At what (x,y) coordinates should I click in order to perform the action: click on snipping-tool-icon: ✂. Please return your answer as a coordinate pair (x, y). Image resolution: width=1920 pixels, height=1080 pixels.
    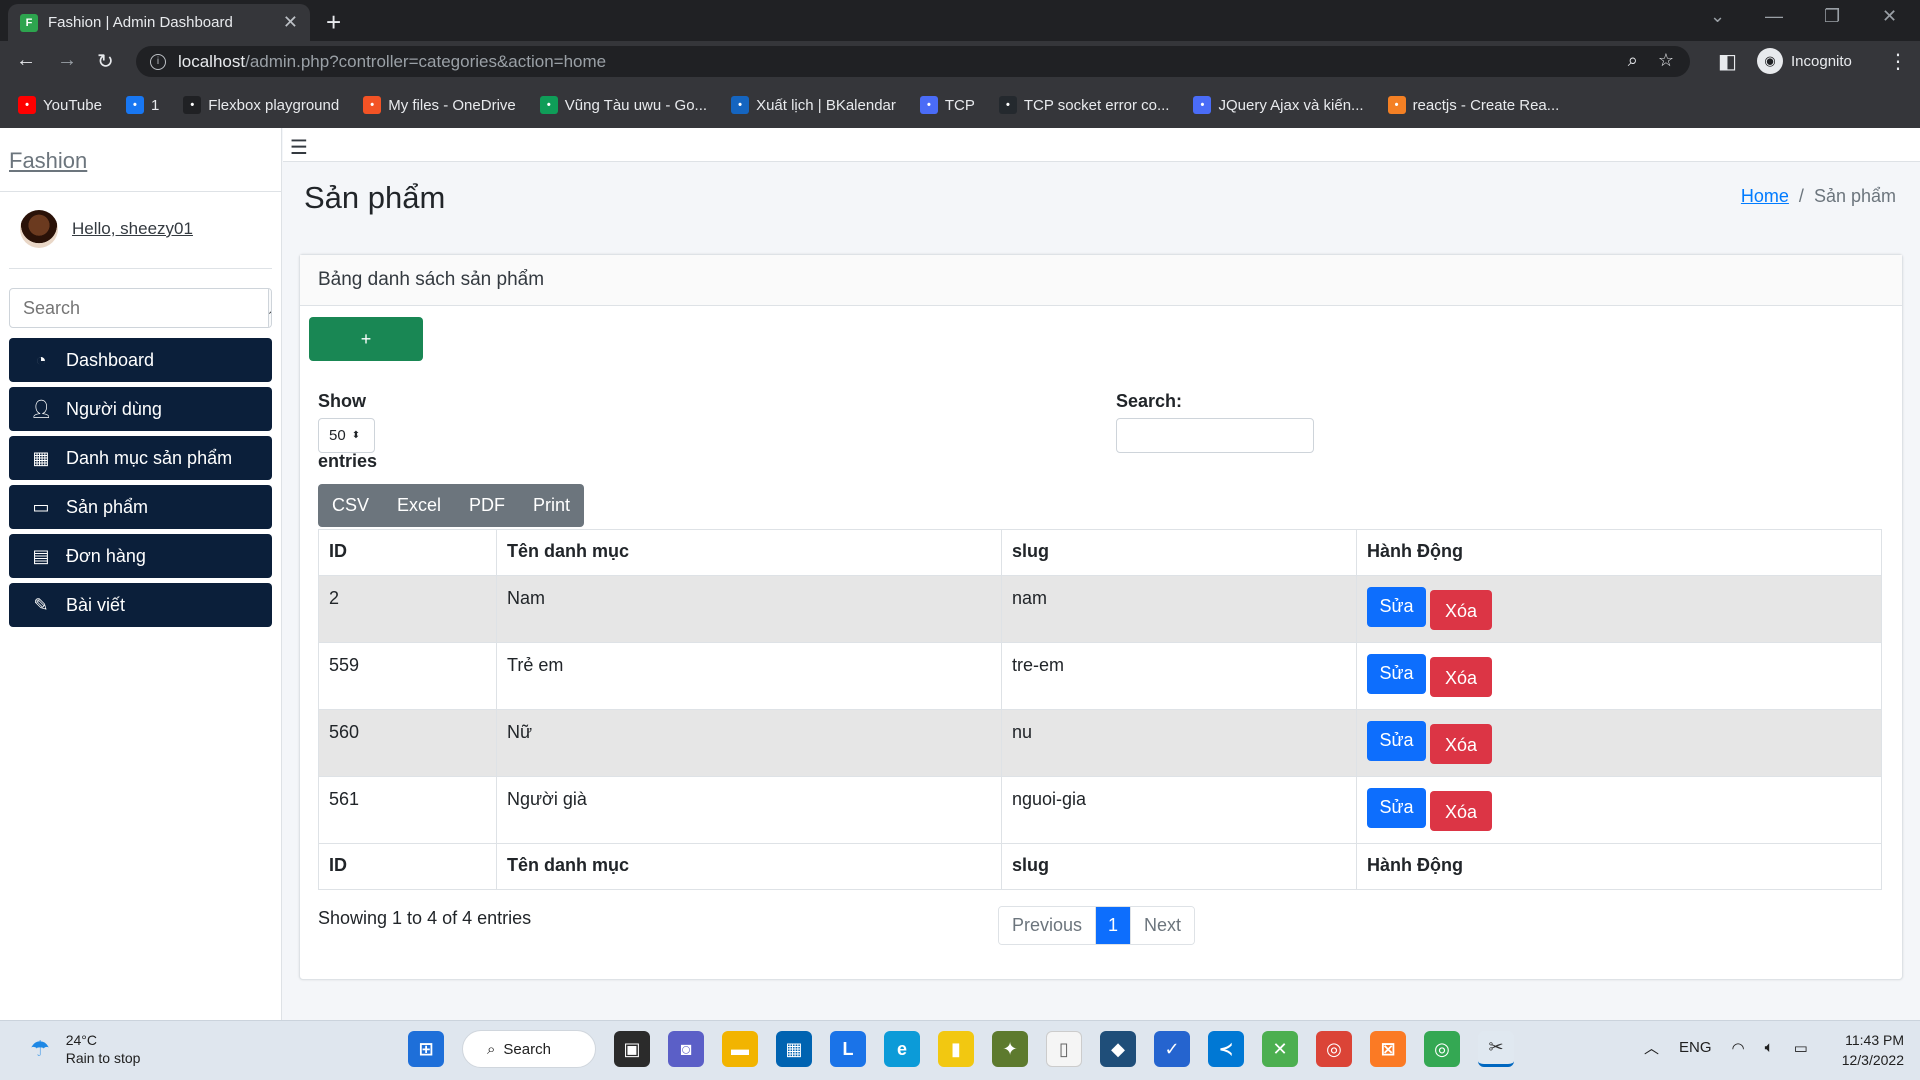
    Looking at the image, I should click on (1496, 1049).